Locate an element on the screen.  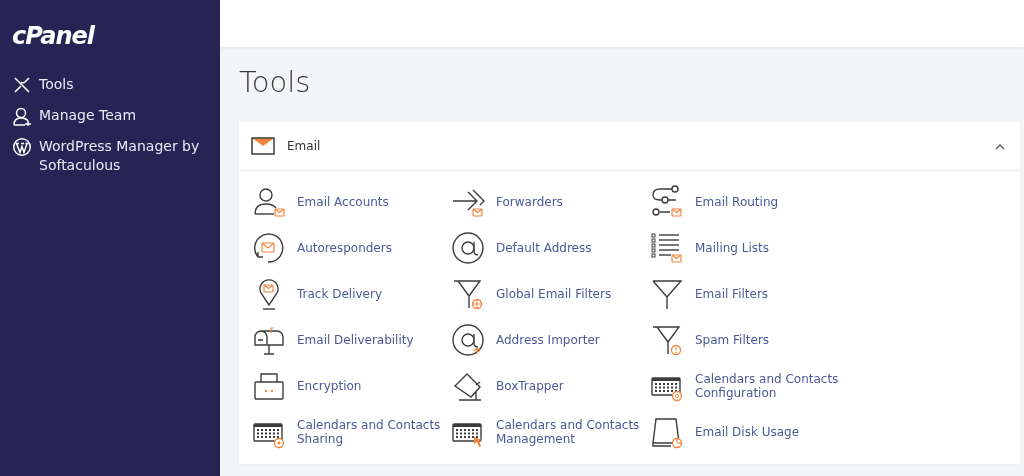
section-header: Email is located at coordinates (629, 146).